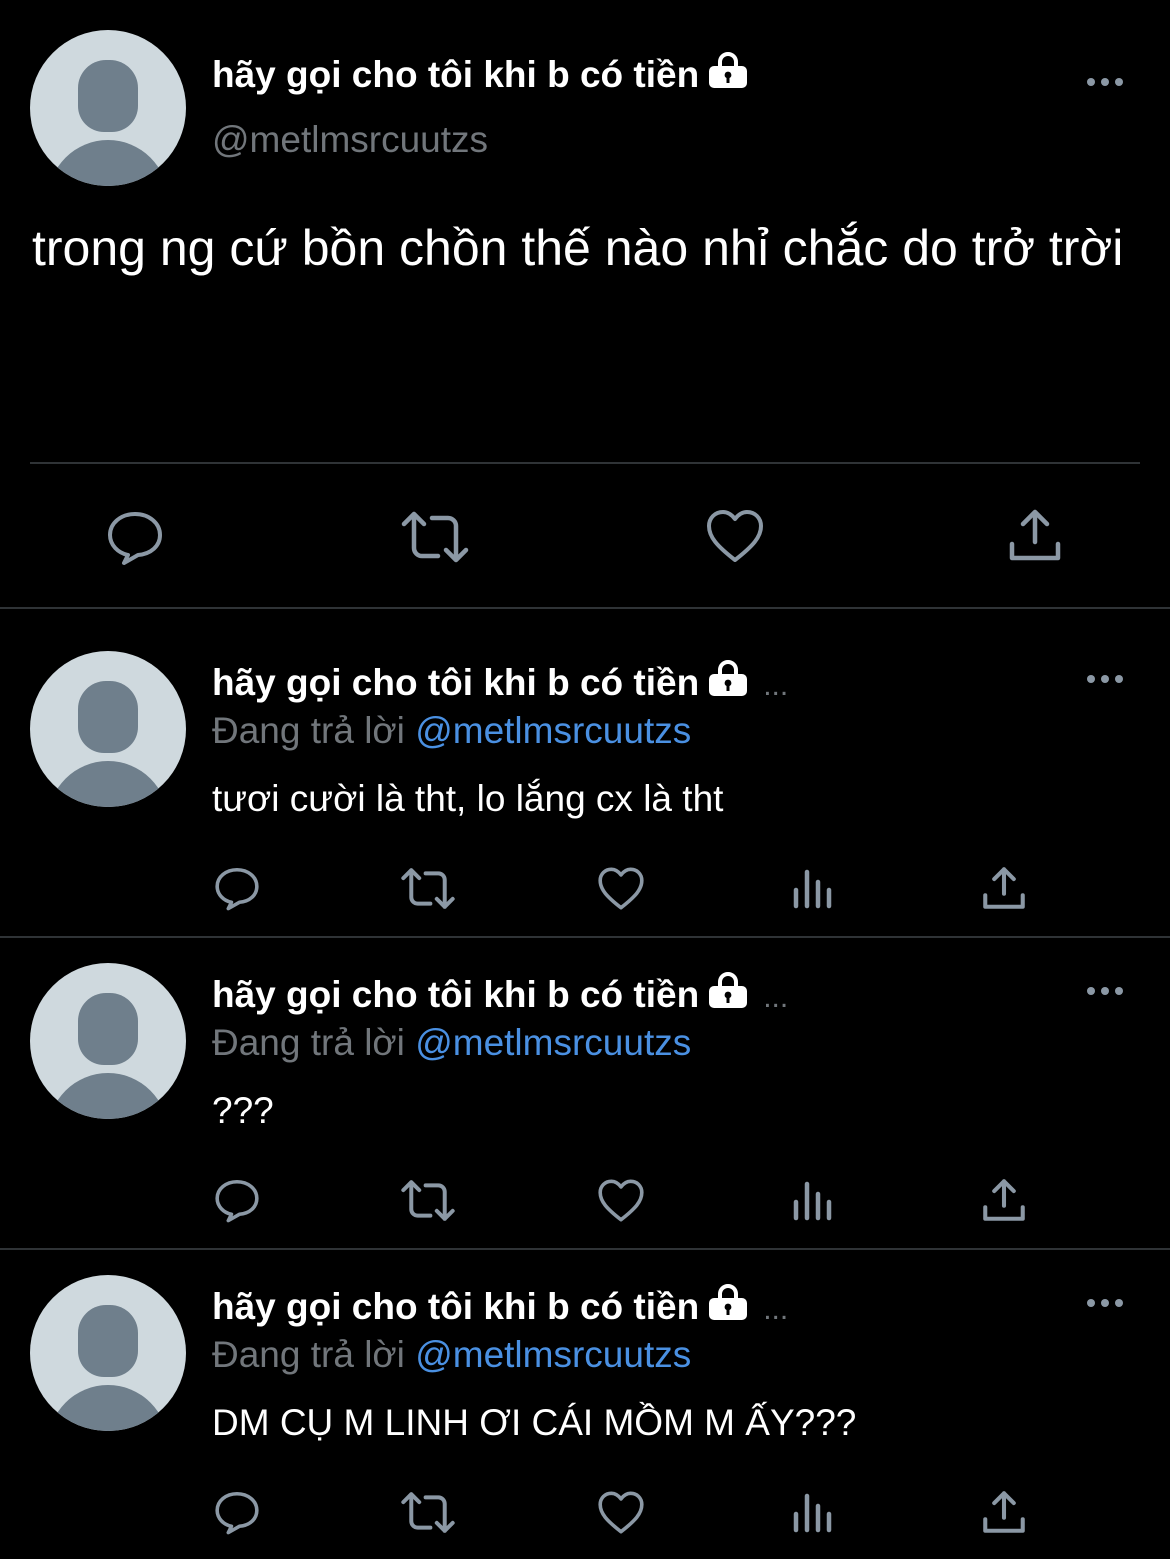 Image resolution: width=1170 pixels, height=1559 pixels. I want to click on reply-text: tươi cười là tht, lo lắng cx là tht, so click(468, 798).